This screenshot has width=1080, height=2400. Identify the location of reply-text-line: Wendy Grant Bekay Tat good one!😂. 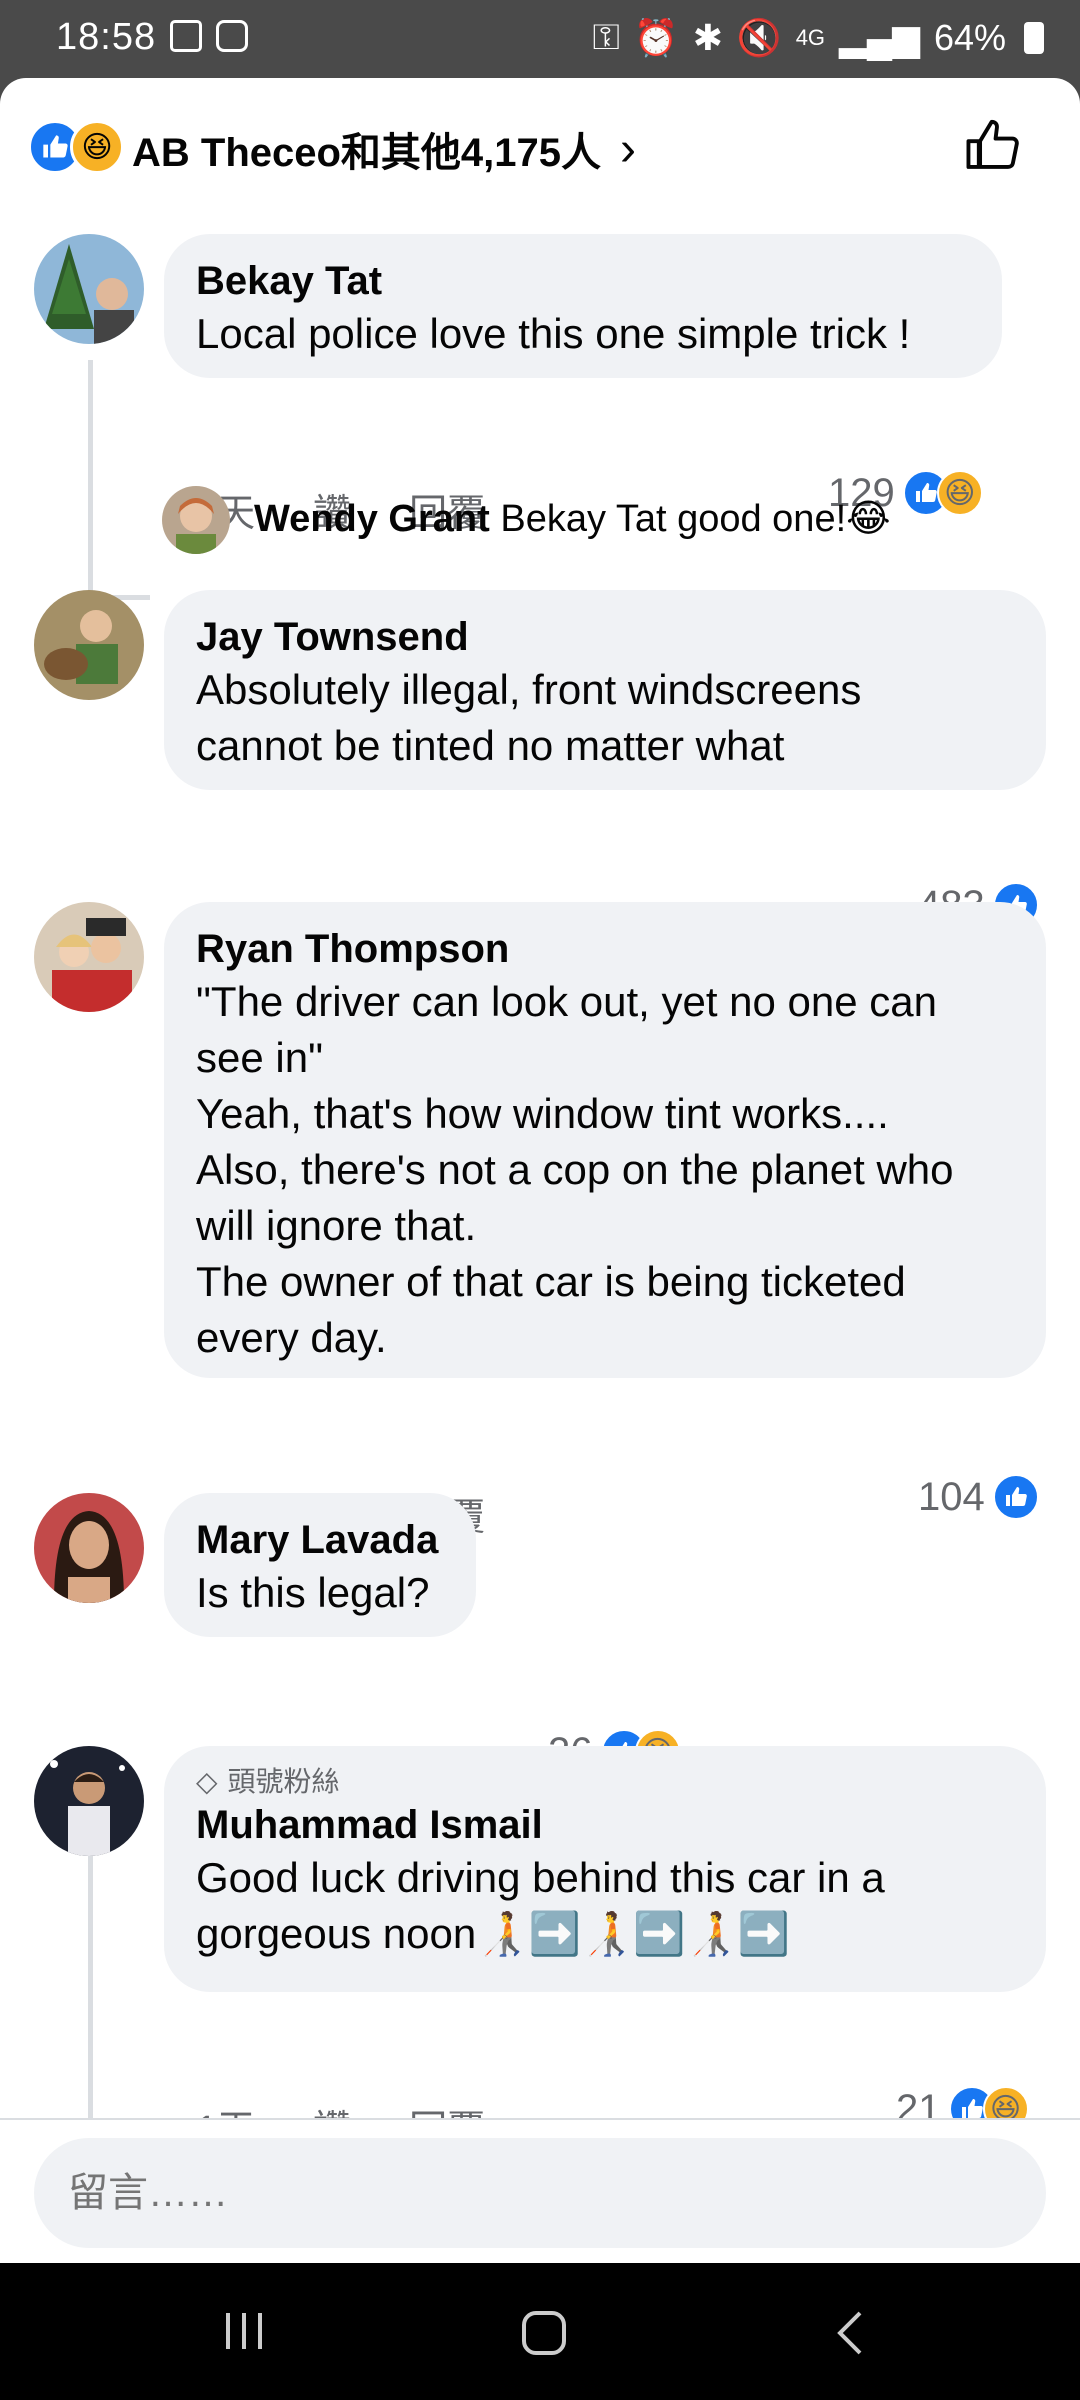
(572, 519).